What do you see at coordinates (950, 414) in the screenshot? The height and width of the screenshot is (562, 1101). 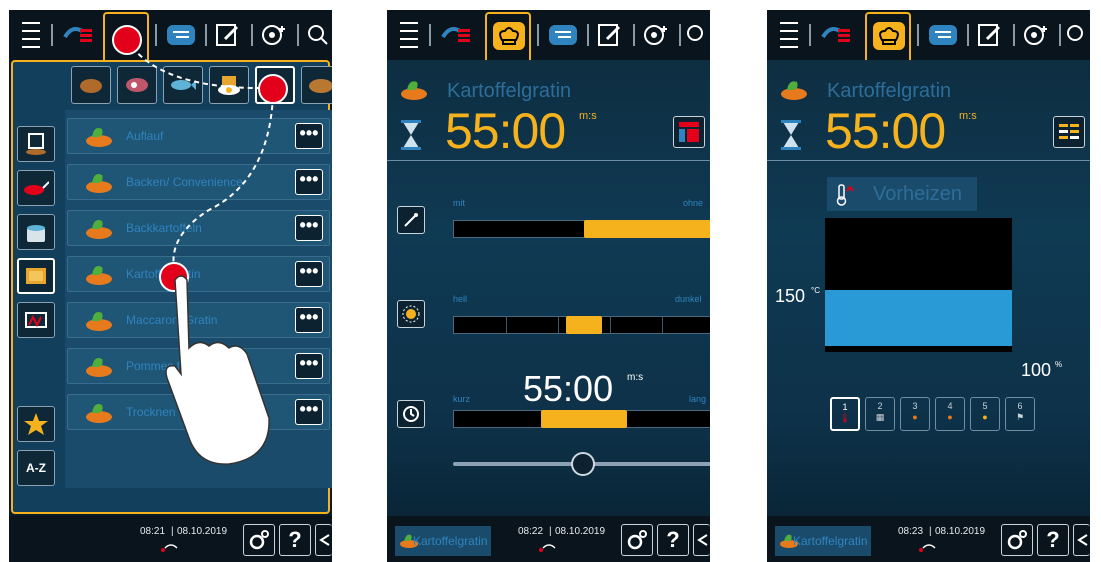 I see `phase-4-button: 4 ●` at bounding box center [950, 414].